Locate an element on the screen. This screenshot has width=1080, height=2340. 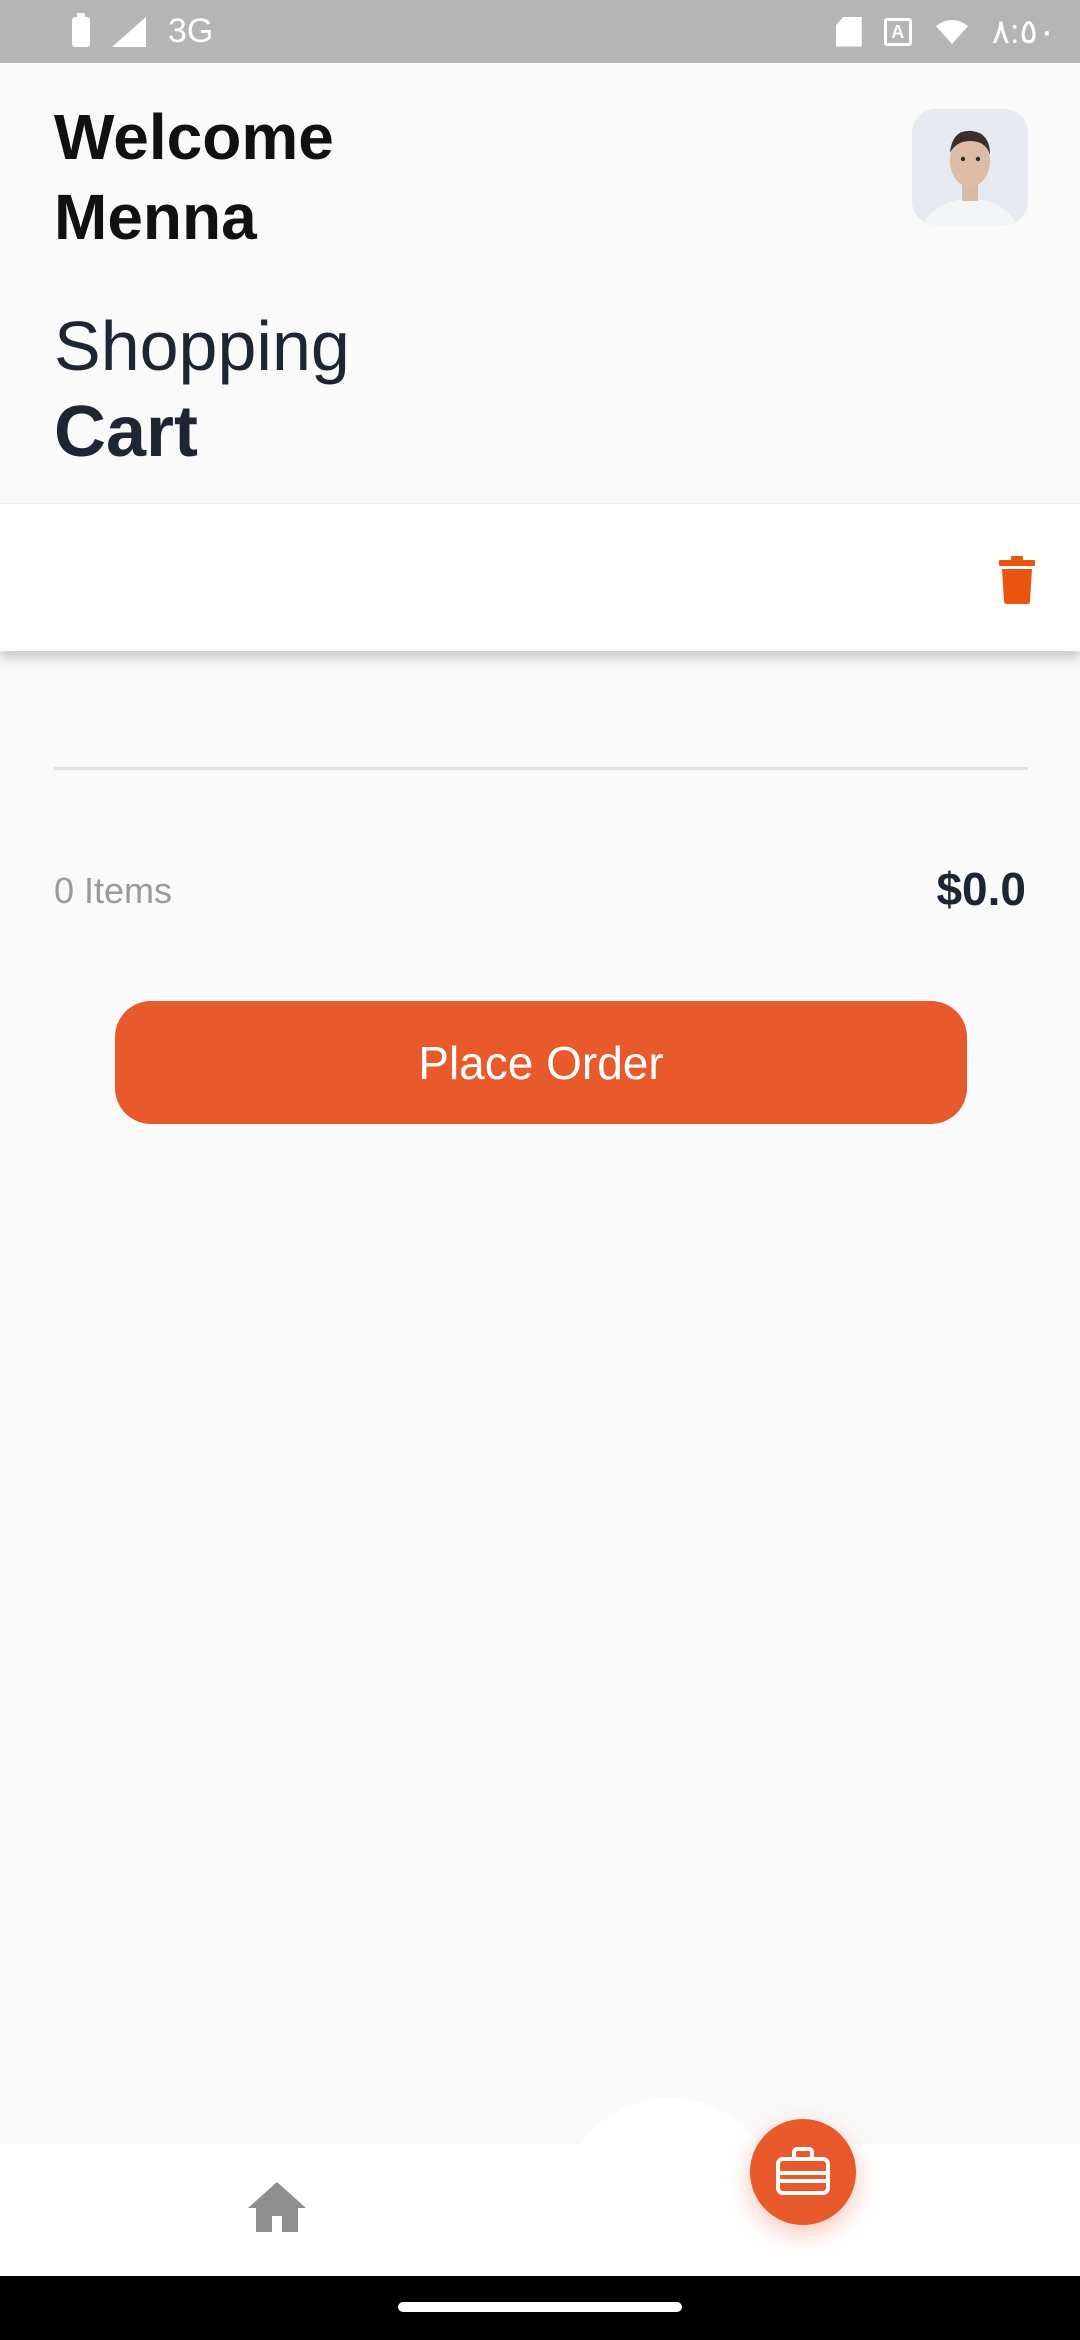
user-name: Menna is located at coordinates (155, 217).